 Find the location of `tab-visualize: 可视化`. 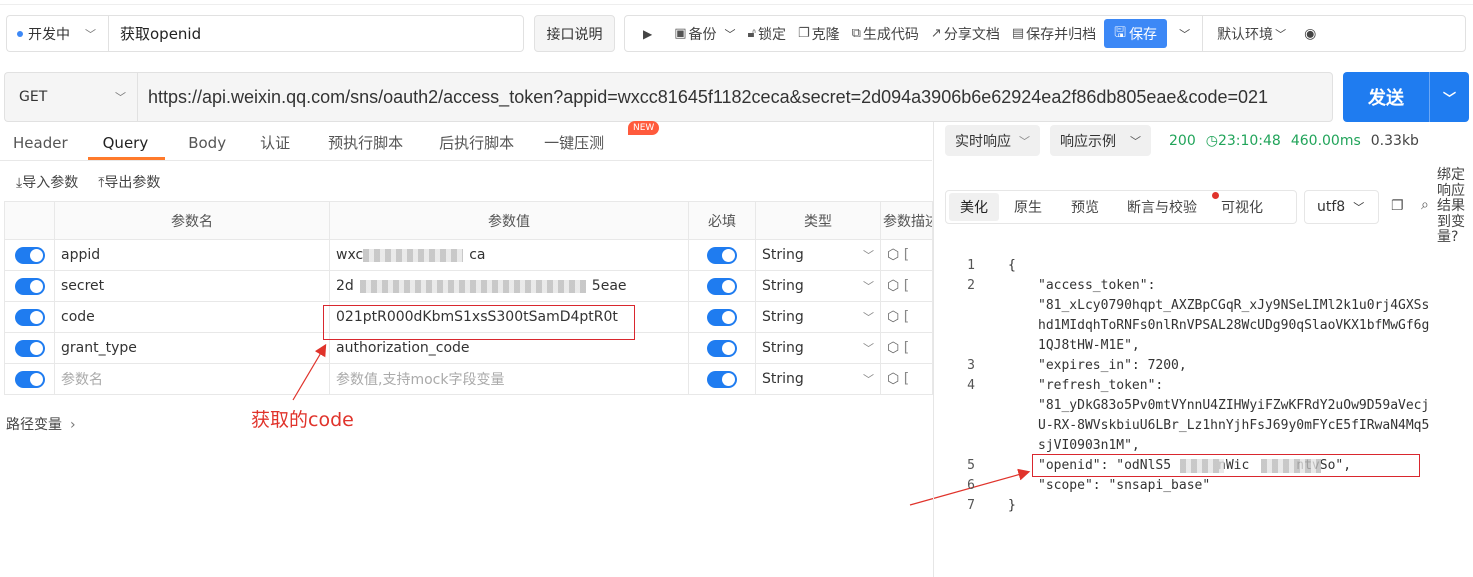

tab-visualize: 可视化 is located at coordinates (1242, 207).